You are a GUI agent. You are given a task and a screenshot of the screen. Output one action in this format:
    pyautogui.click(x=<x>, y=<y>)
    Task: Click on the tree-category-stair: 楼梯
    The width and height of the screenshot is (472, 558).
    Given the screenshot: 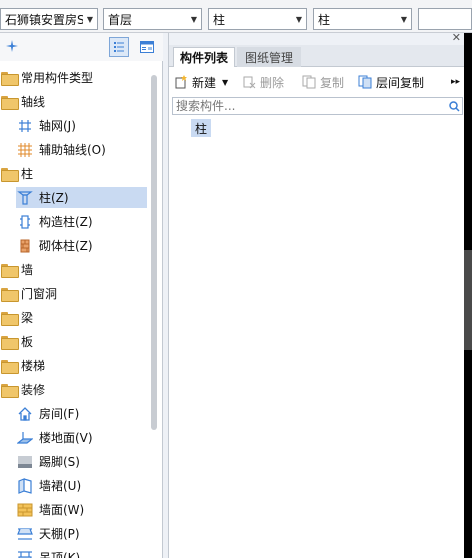 What is the action you would take?
    pyautogui.click(x=75, y=365)
    